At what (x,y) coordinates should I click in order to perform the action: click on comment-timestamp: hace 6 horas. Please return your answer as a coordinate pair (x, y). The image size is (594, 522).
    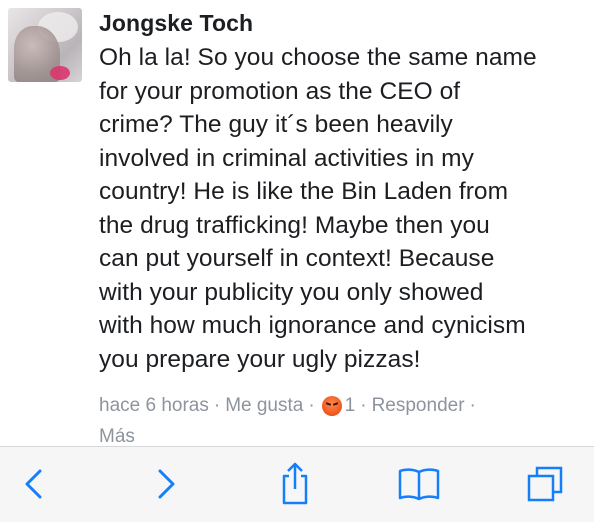
    Looking at the image, I should click on (154, 406).